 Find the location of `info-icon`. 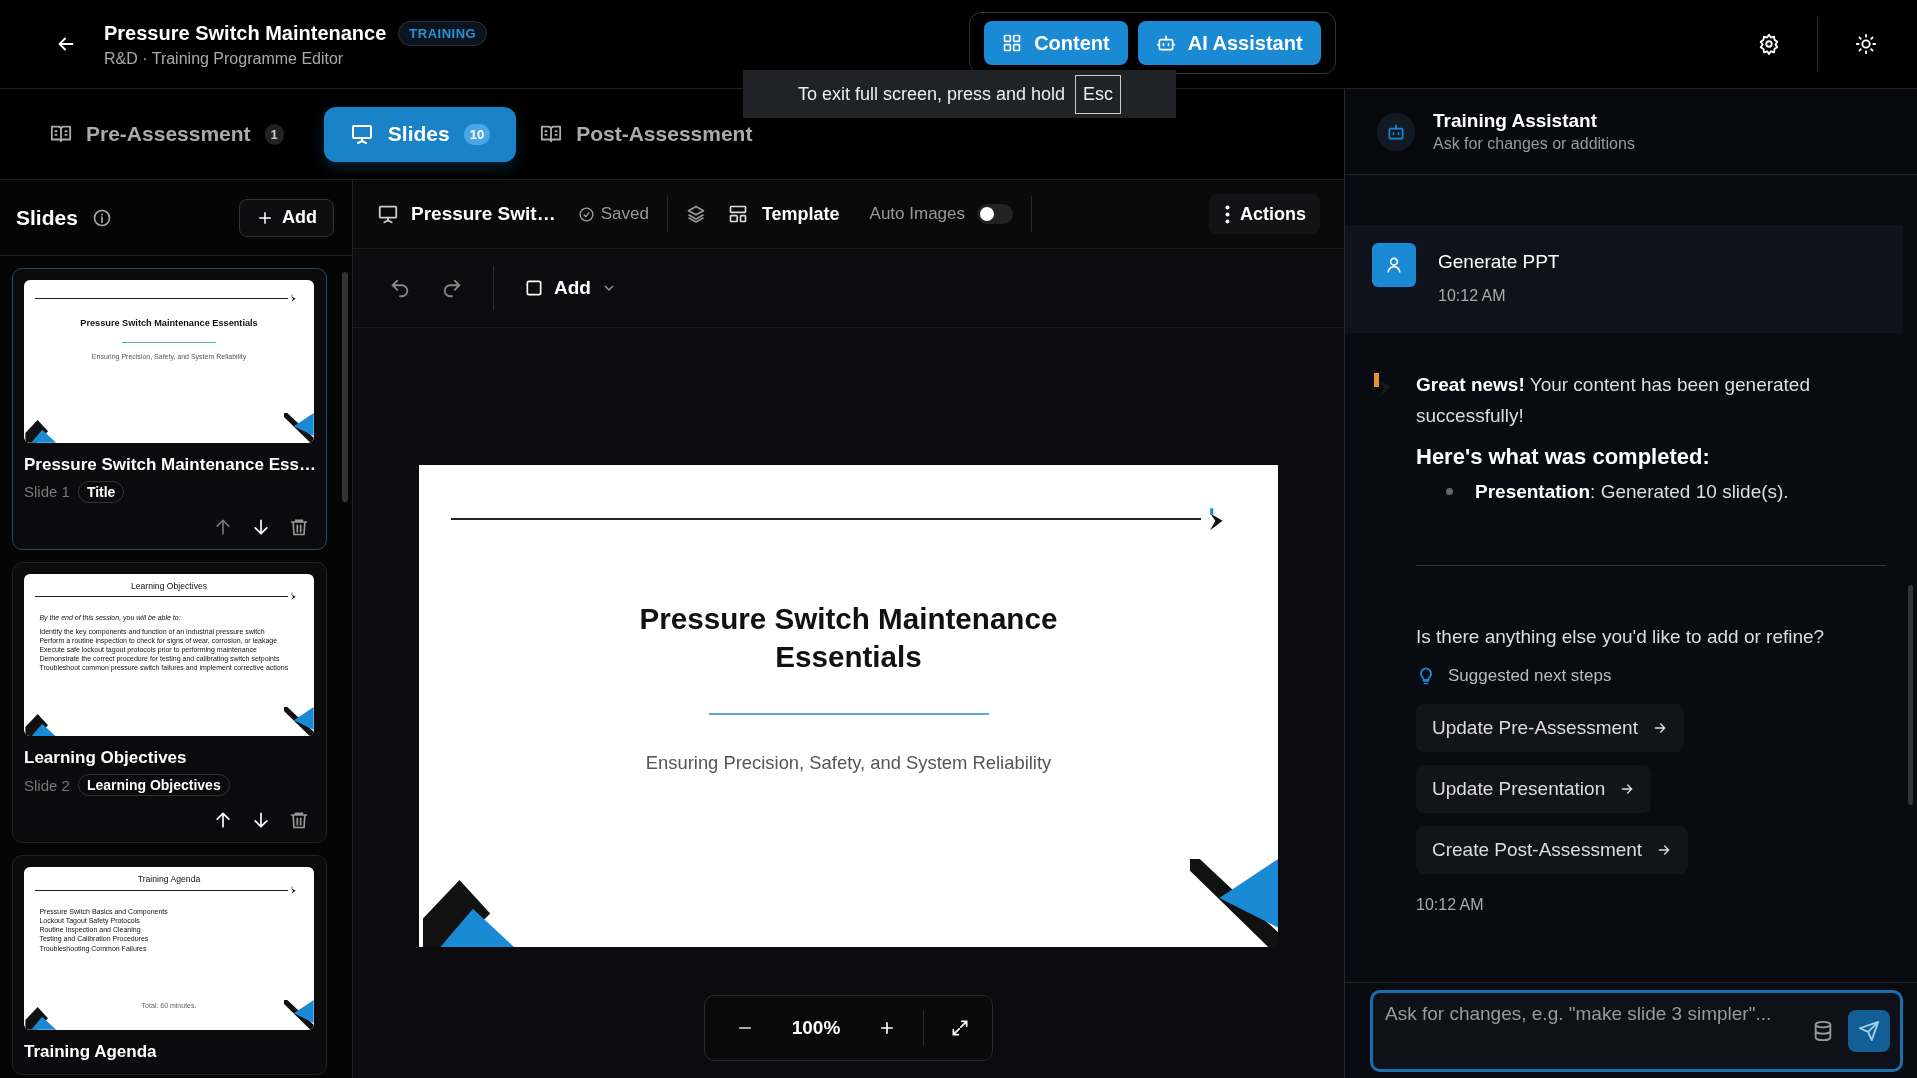

info-icon is located at coordinates (101, 217).